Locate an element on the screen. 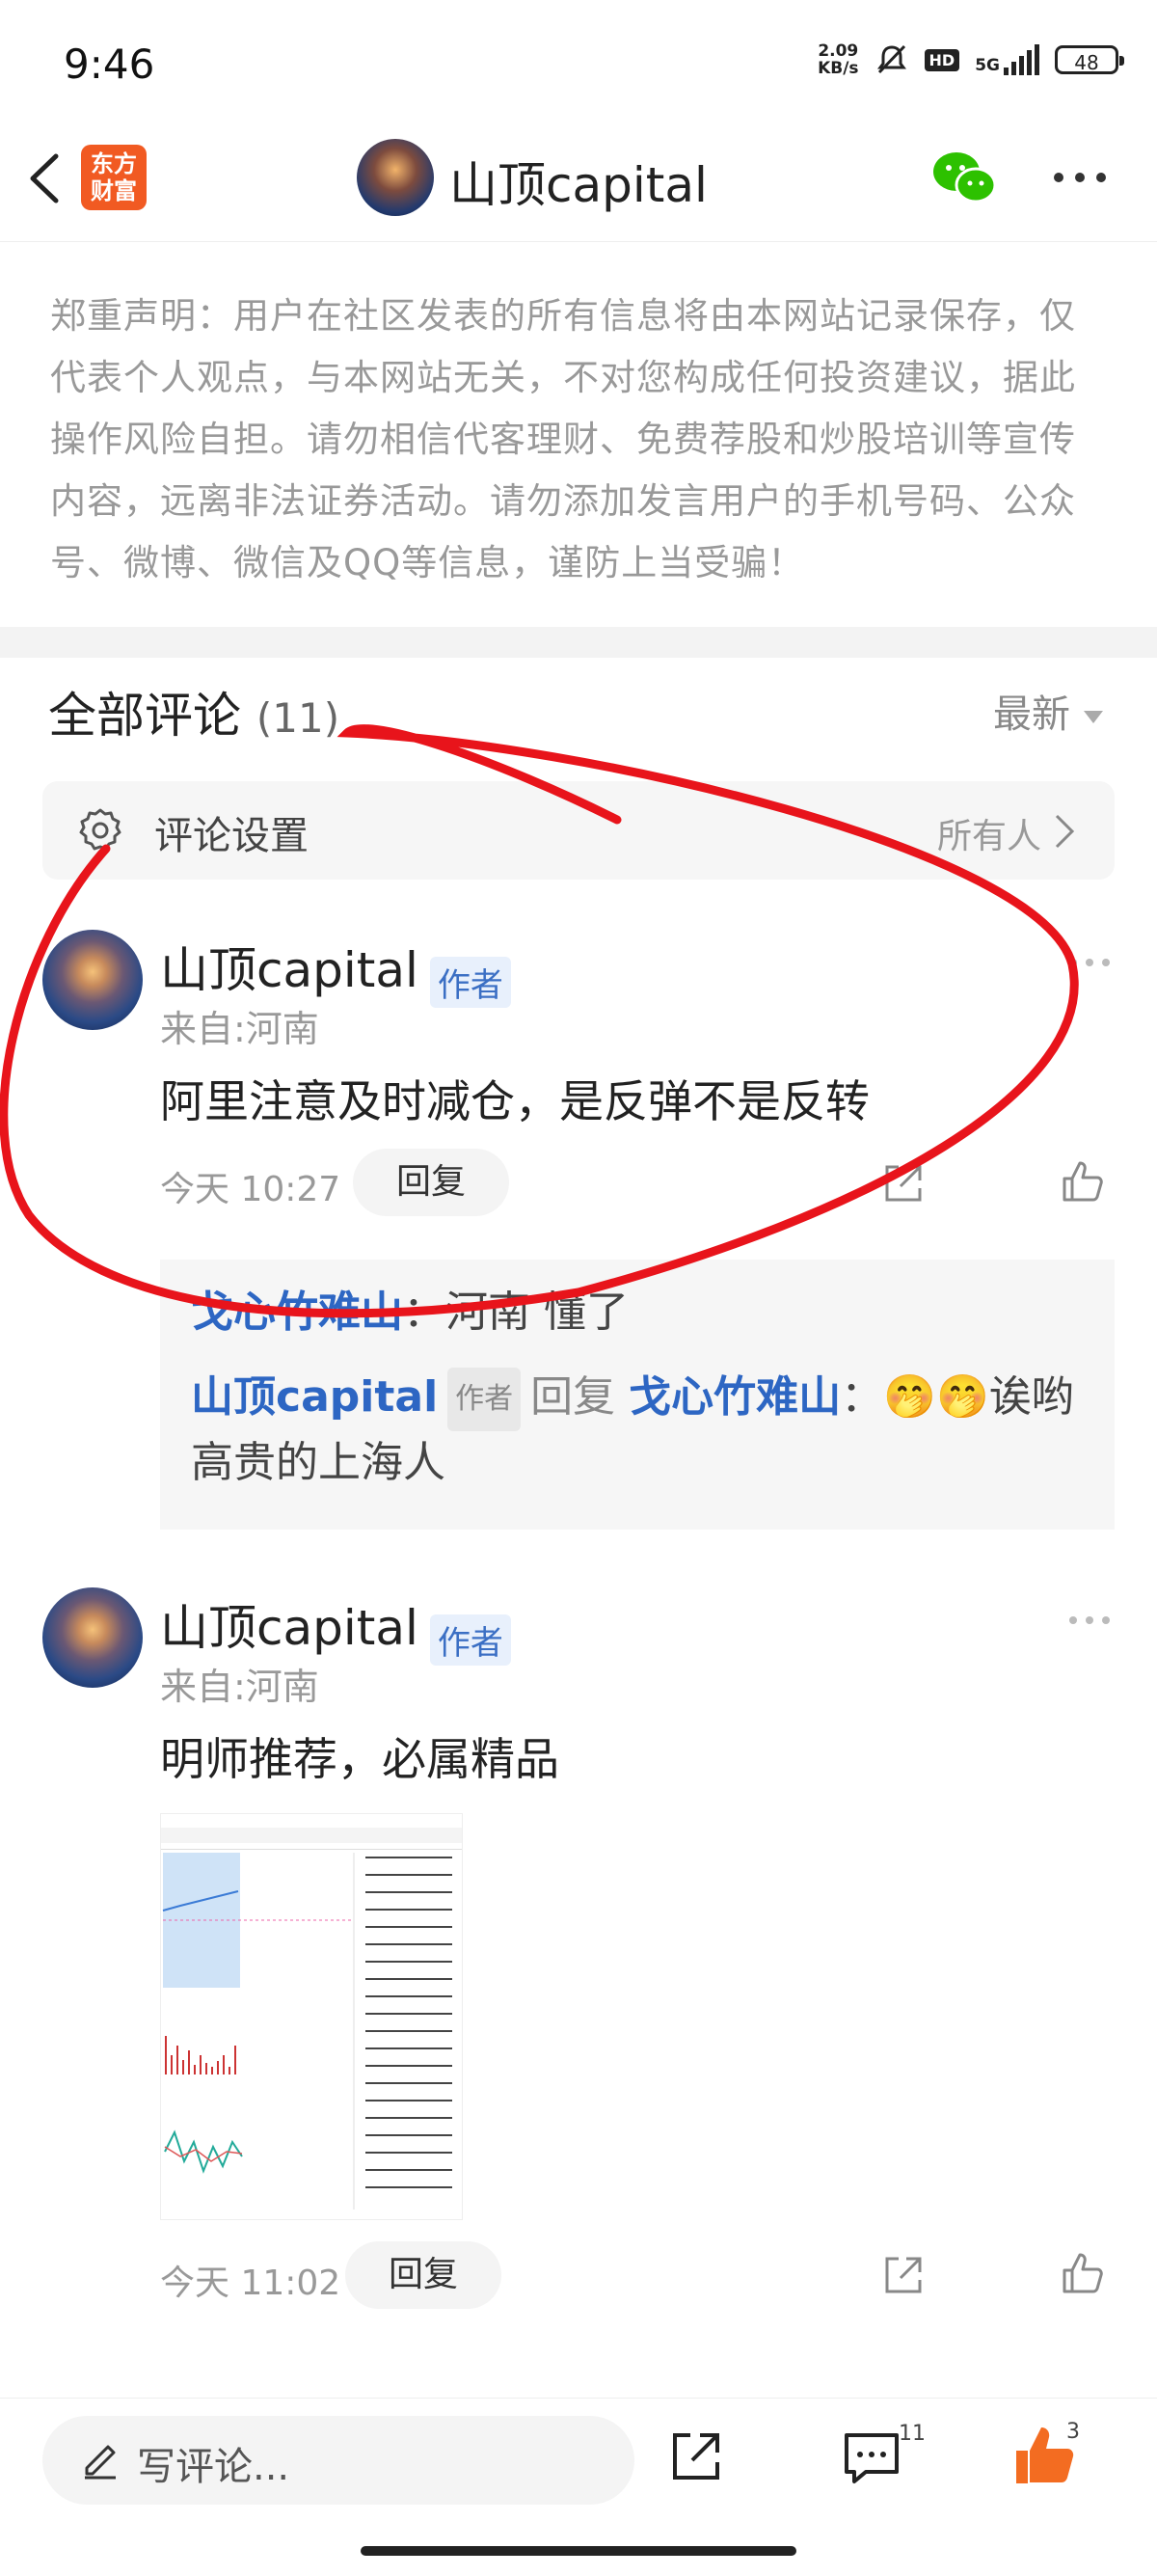 This screenshot has height=2576, width=1157. comment-time: 今天 10:27 is located at coordinates (250, 1189).